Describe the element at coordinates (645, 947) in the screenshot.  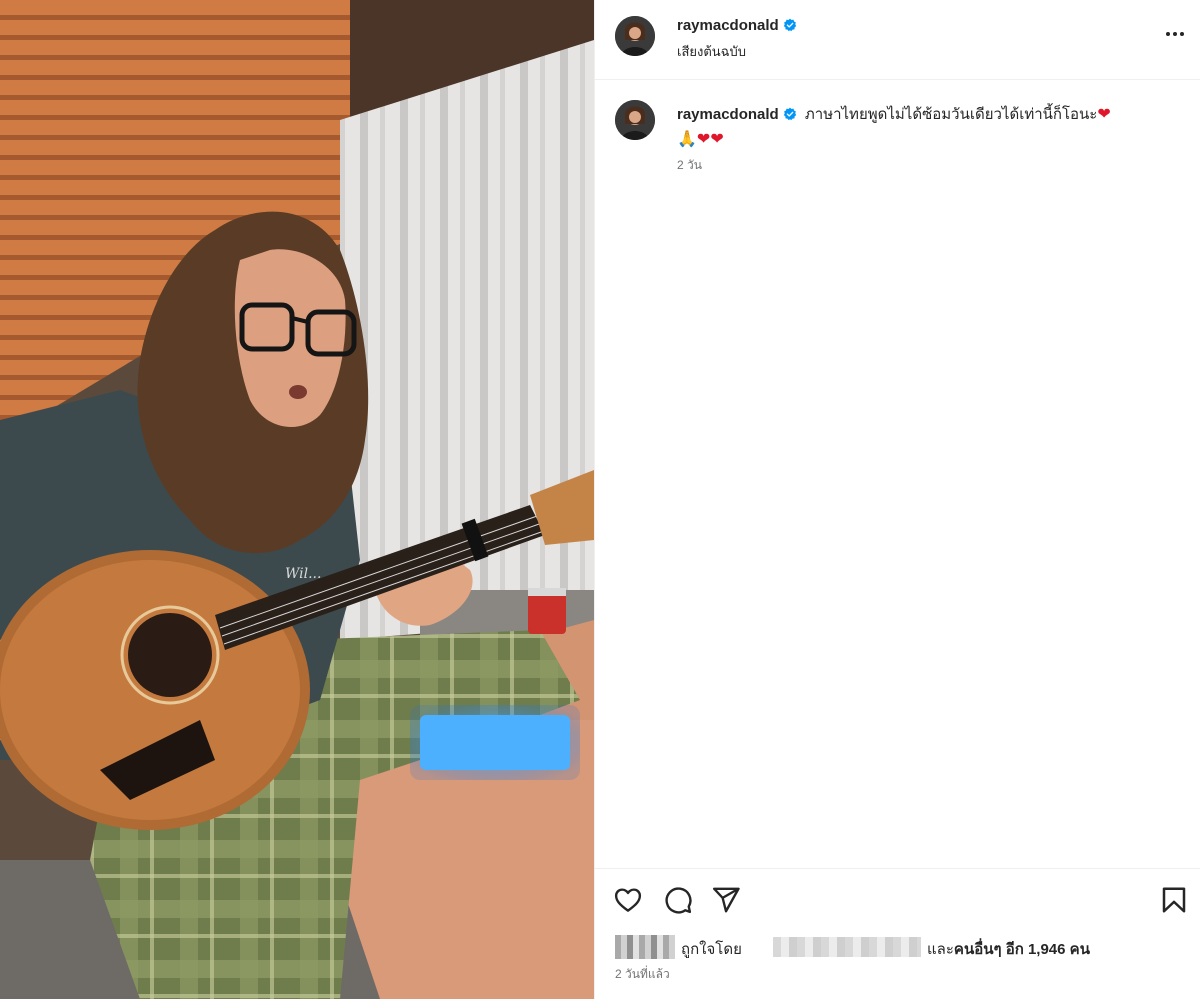
I see `liker-avatars-blurred` at that location.